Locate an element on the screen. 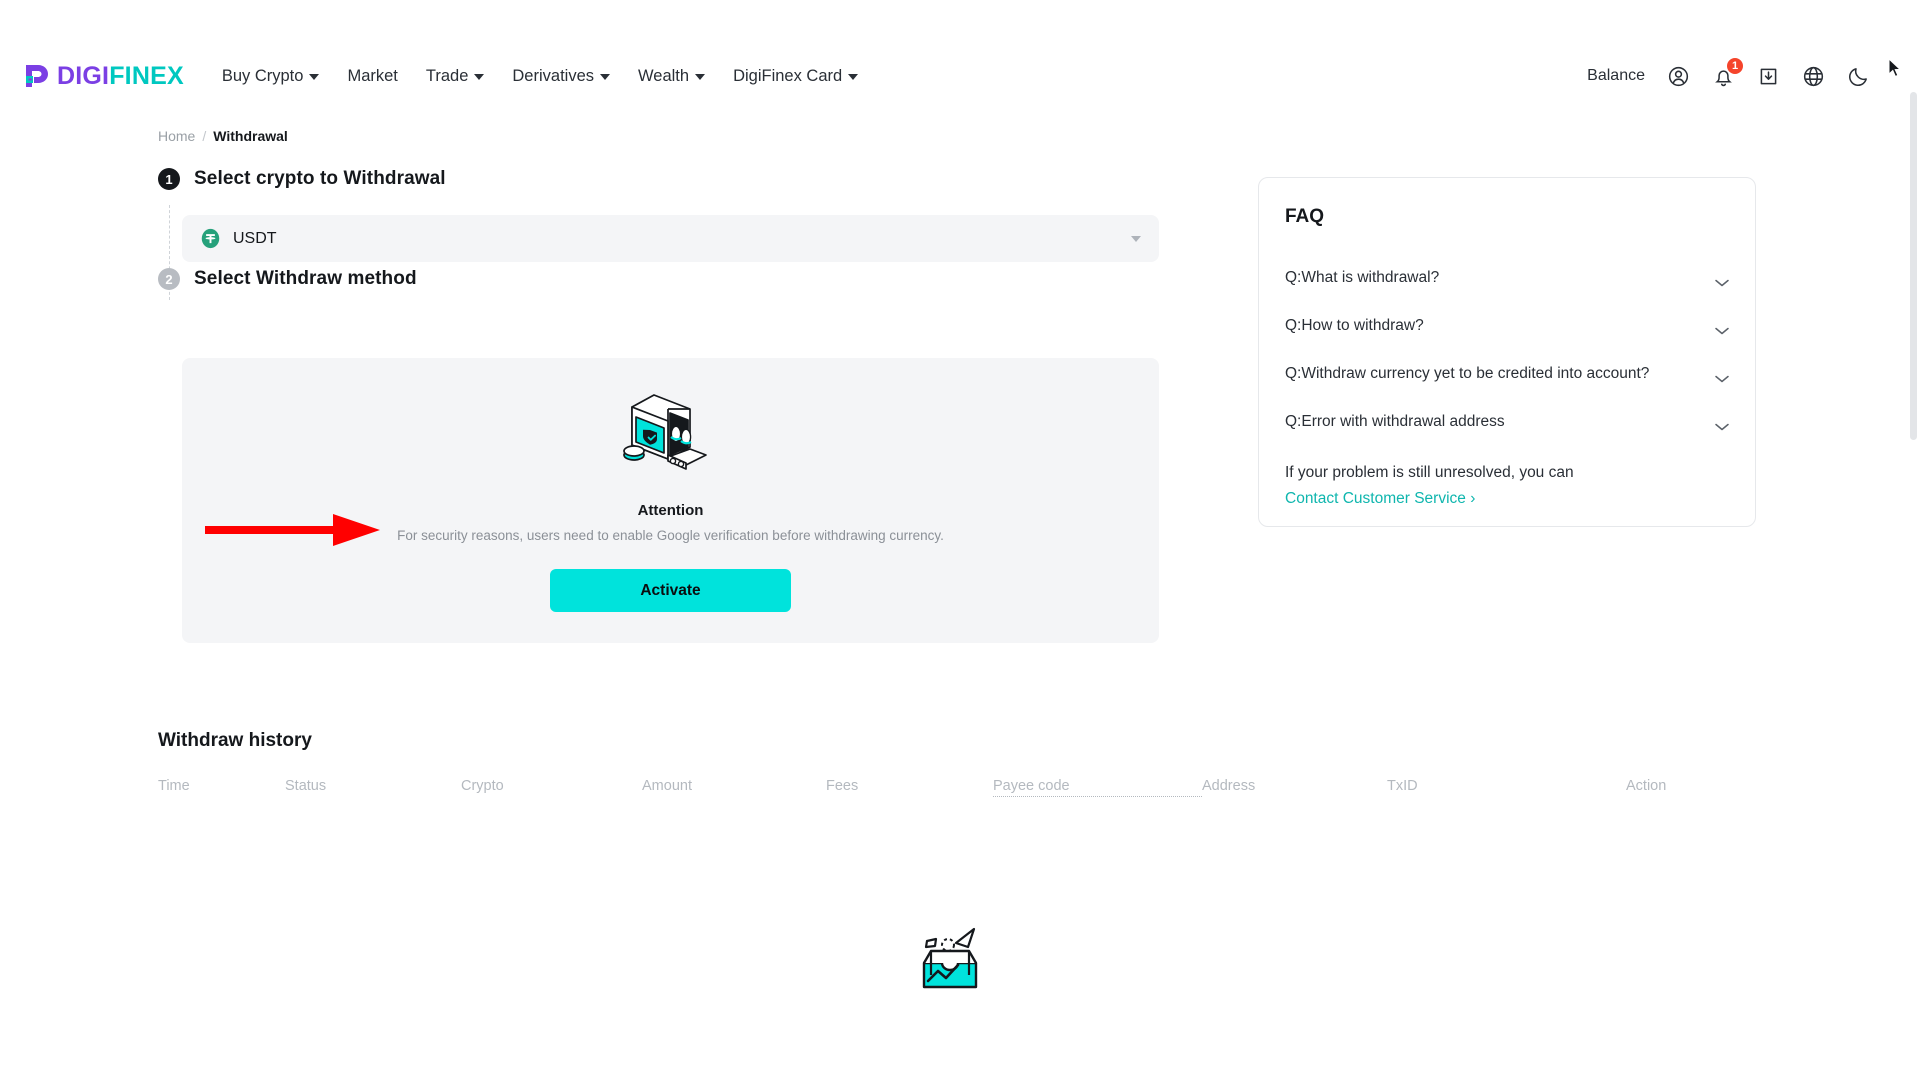  nav-label: DigiFinex Card is located at coordinates (788, 75).